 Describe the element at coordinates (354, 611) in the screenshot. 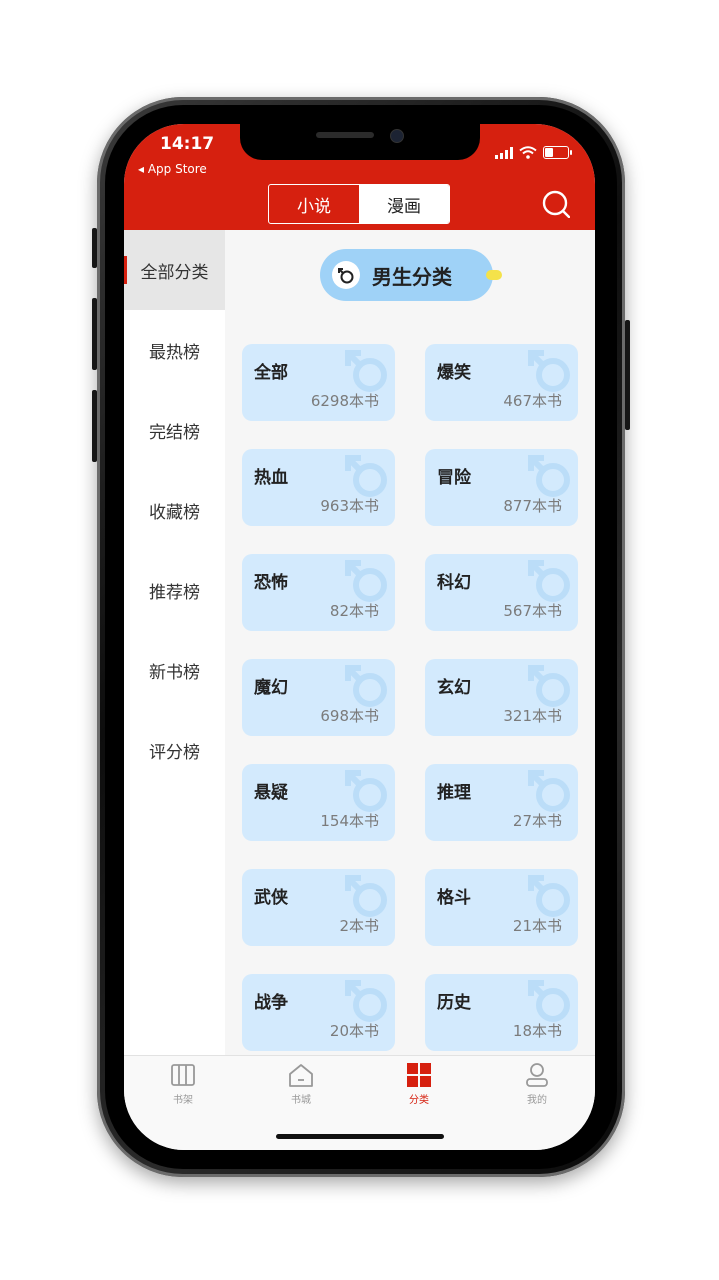

I see `category-book-count: 82本书` at that location.